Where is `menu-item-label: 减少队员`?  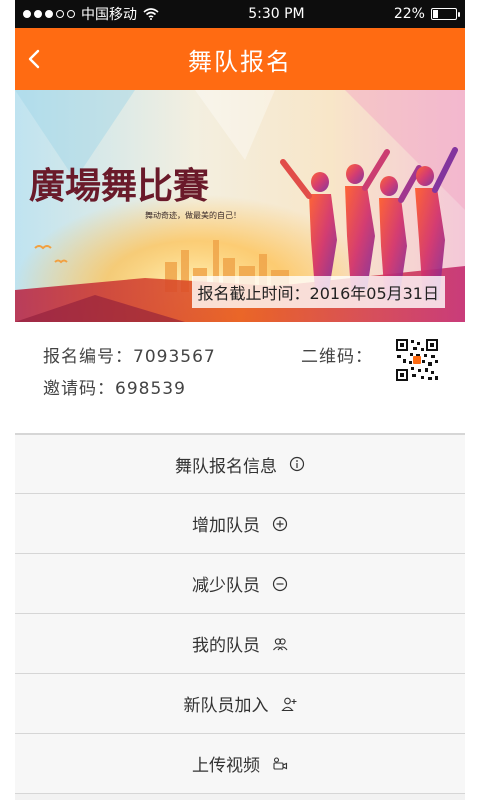
menu-item-label: 减少队员 is located at coordinates (226, 586).